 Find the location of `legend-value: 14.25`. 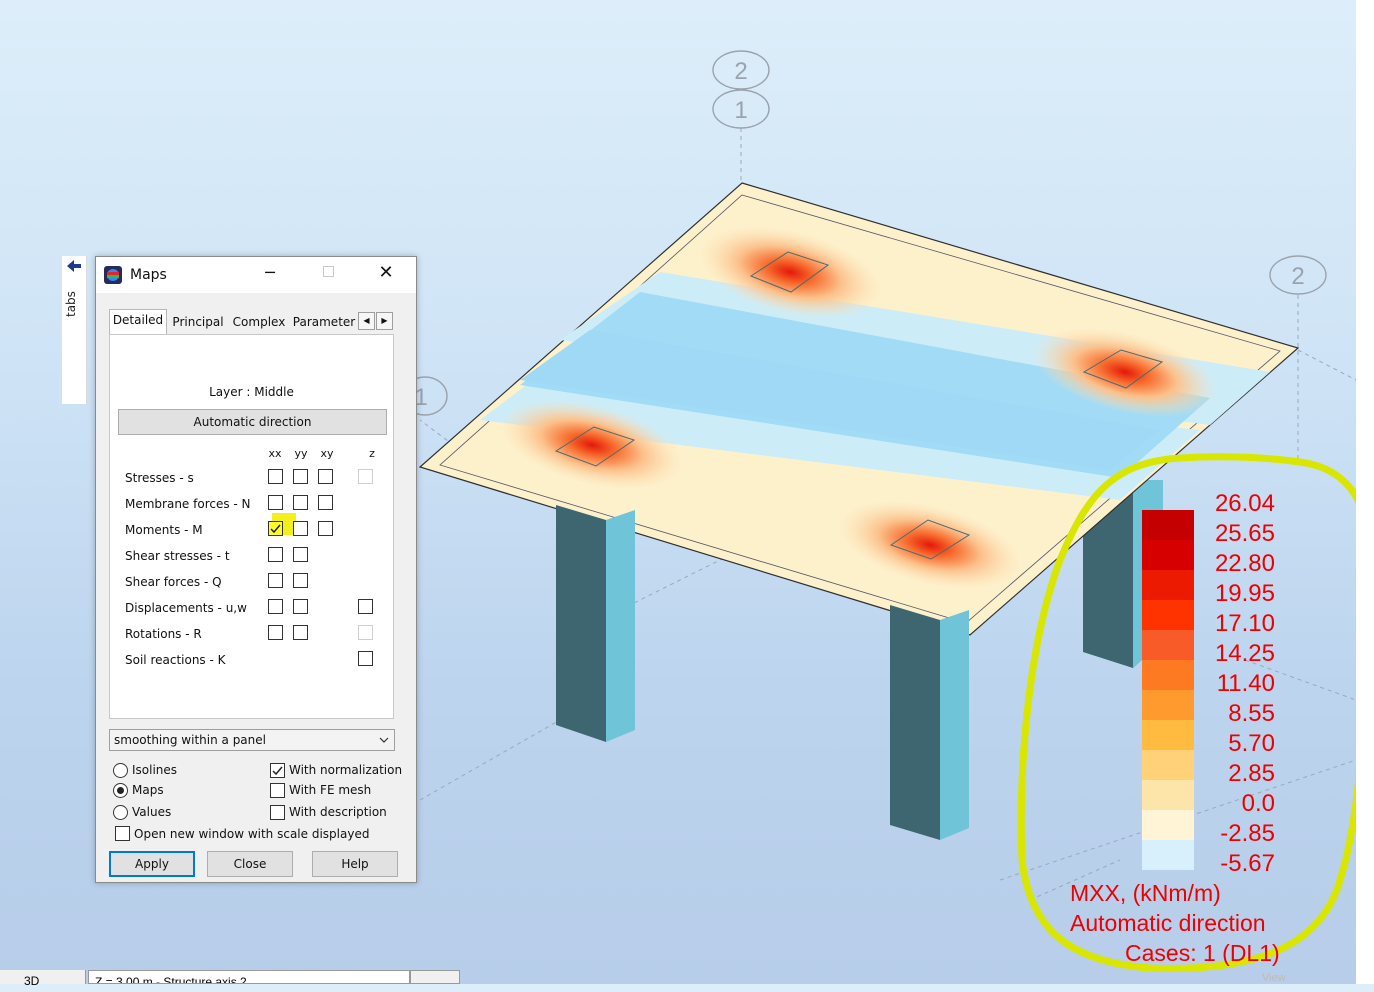

legend-value: 14.25 is located at coordinates (1244, 653).